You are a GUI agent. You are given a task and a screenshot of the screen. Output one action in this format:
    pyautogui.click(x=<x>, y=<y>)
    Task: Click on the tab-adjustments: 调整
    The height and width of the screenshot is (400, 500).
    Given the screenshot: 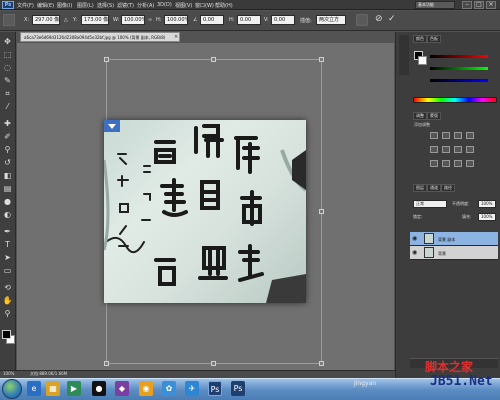 What is the action you would take?
    pyautogui.click(x=420, y=116)
    